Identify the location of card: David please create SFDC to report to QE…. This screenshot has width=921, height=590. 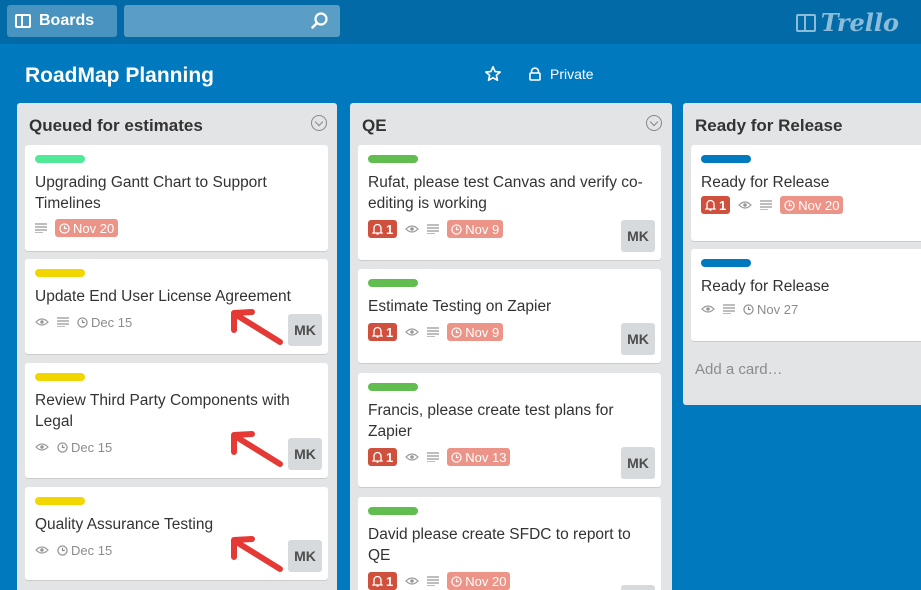
(509, 543).